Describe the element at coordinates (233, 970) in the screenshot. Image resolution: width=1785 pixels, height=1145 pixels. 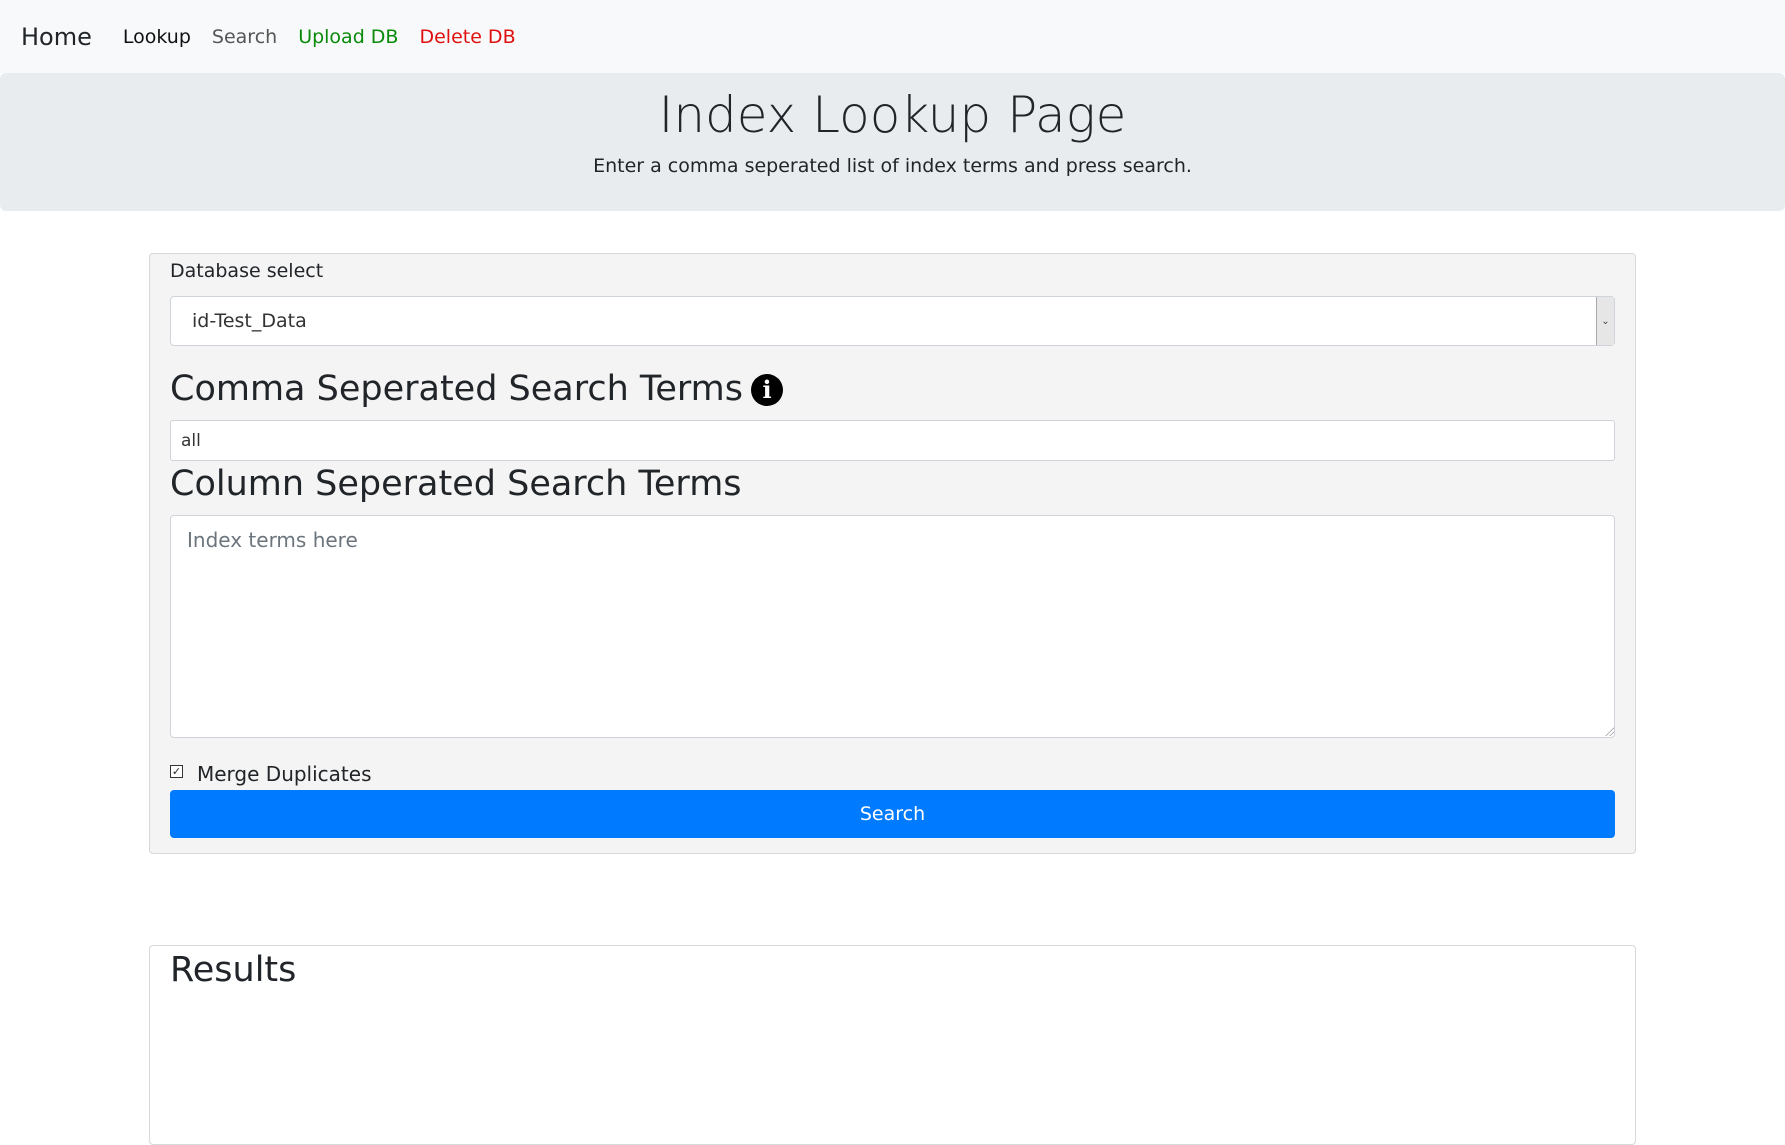
I see `results-title: Results` at that location.